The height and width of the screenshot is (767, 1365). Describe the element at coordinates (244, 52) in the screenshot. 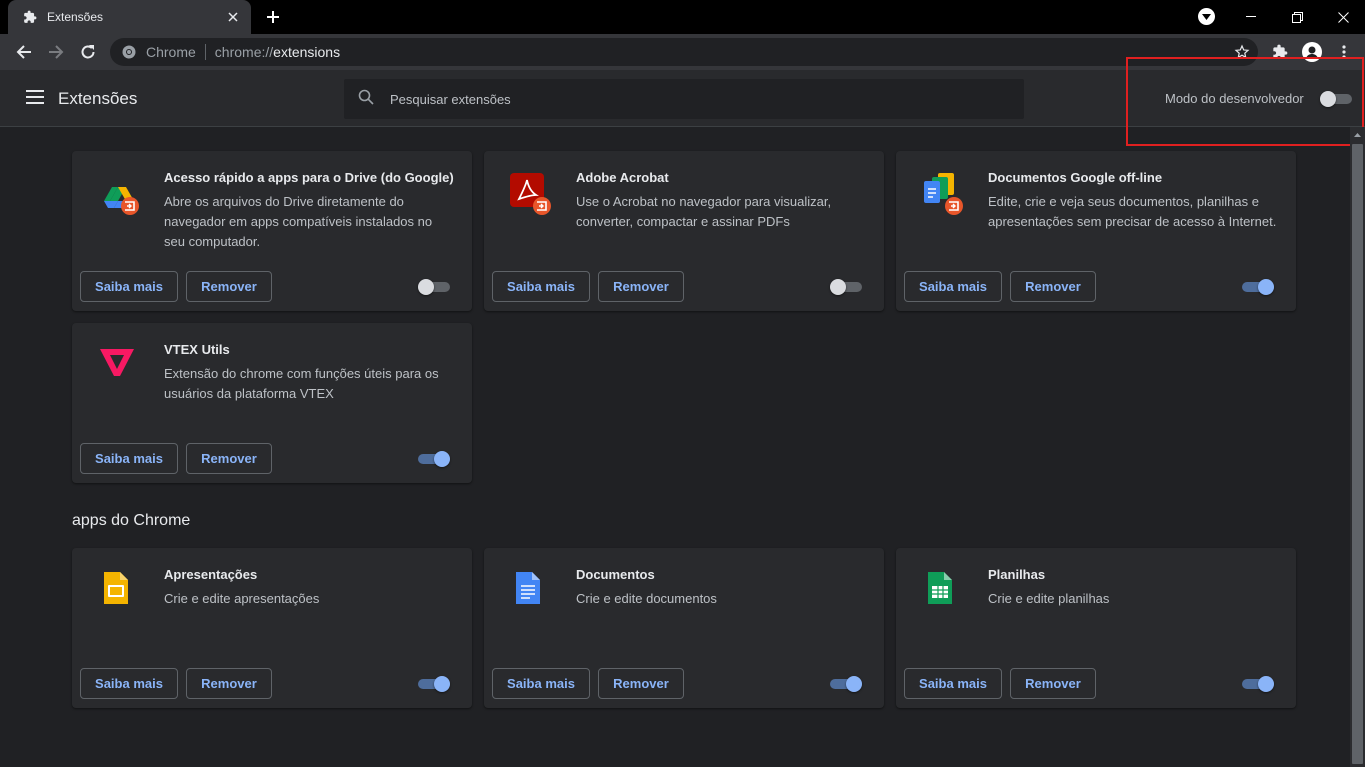

I see `omnibox-scheme: chrome://` at that location.